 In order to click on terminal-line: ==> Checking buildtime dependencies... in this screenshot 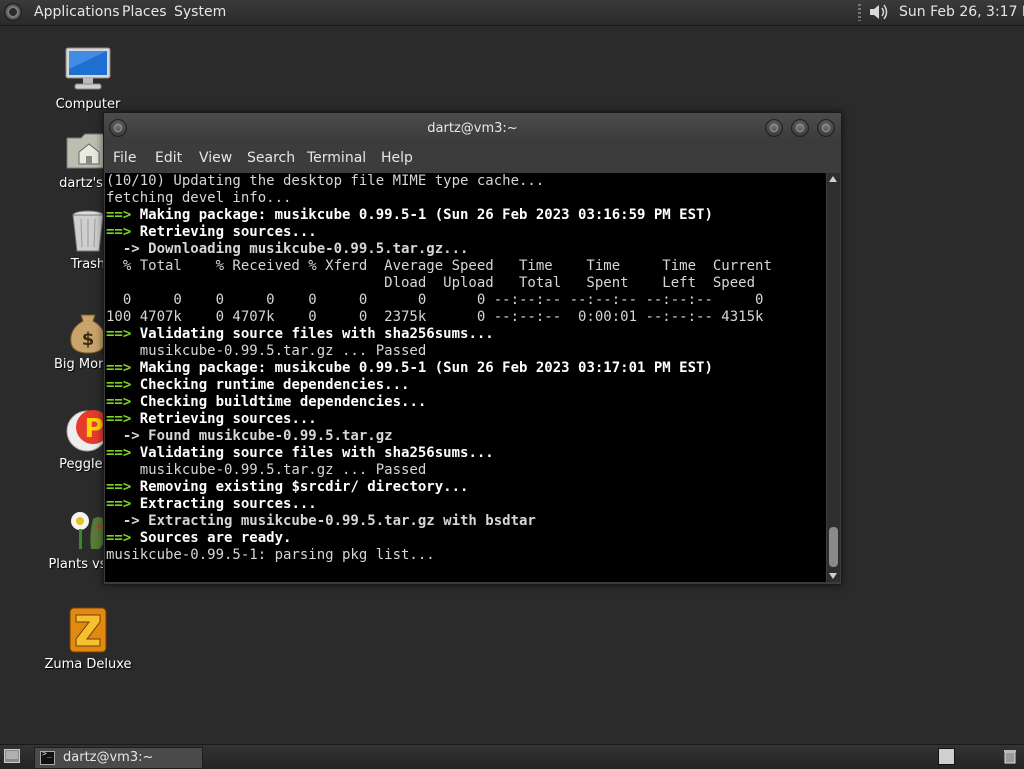, I will do `click(466, 402)`.